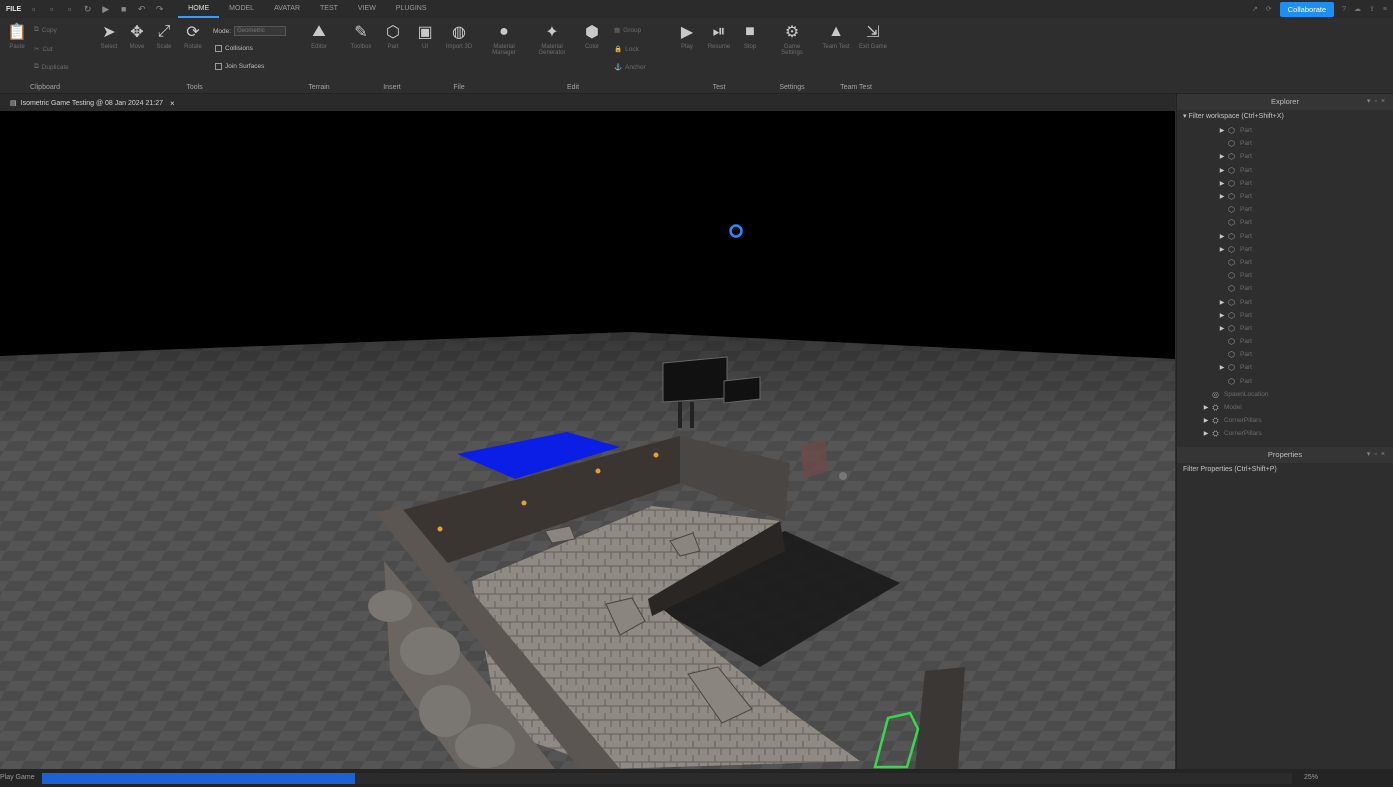 This screenshot has height=787, width=1393. Describe the element at coordinates (1307, 9) in the screenshot. I see `collaborate-button: Collaborate` at that location.